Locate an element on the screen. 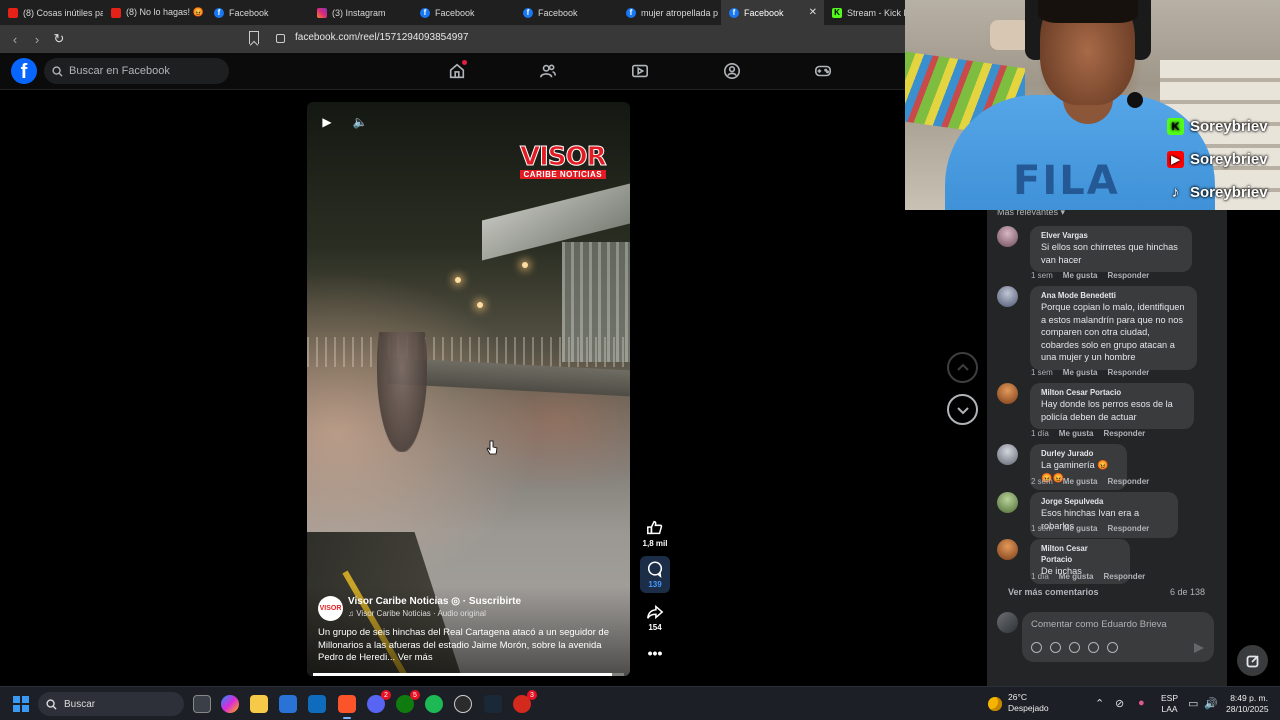  browser-tab: (8) No lo hagas! 😡 is located at coordinates (154, 12).